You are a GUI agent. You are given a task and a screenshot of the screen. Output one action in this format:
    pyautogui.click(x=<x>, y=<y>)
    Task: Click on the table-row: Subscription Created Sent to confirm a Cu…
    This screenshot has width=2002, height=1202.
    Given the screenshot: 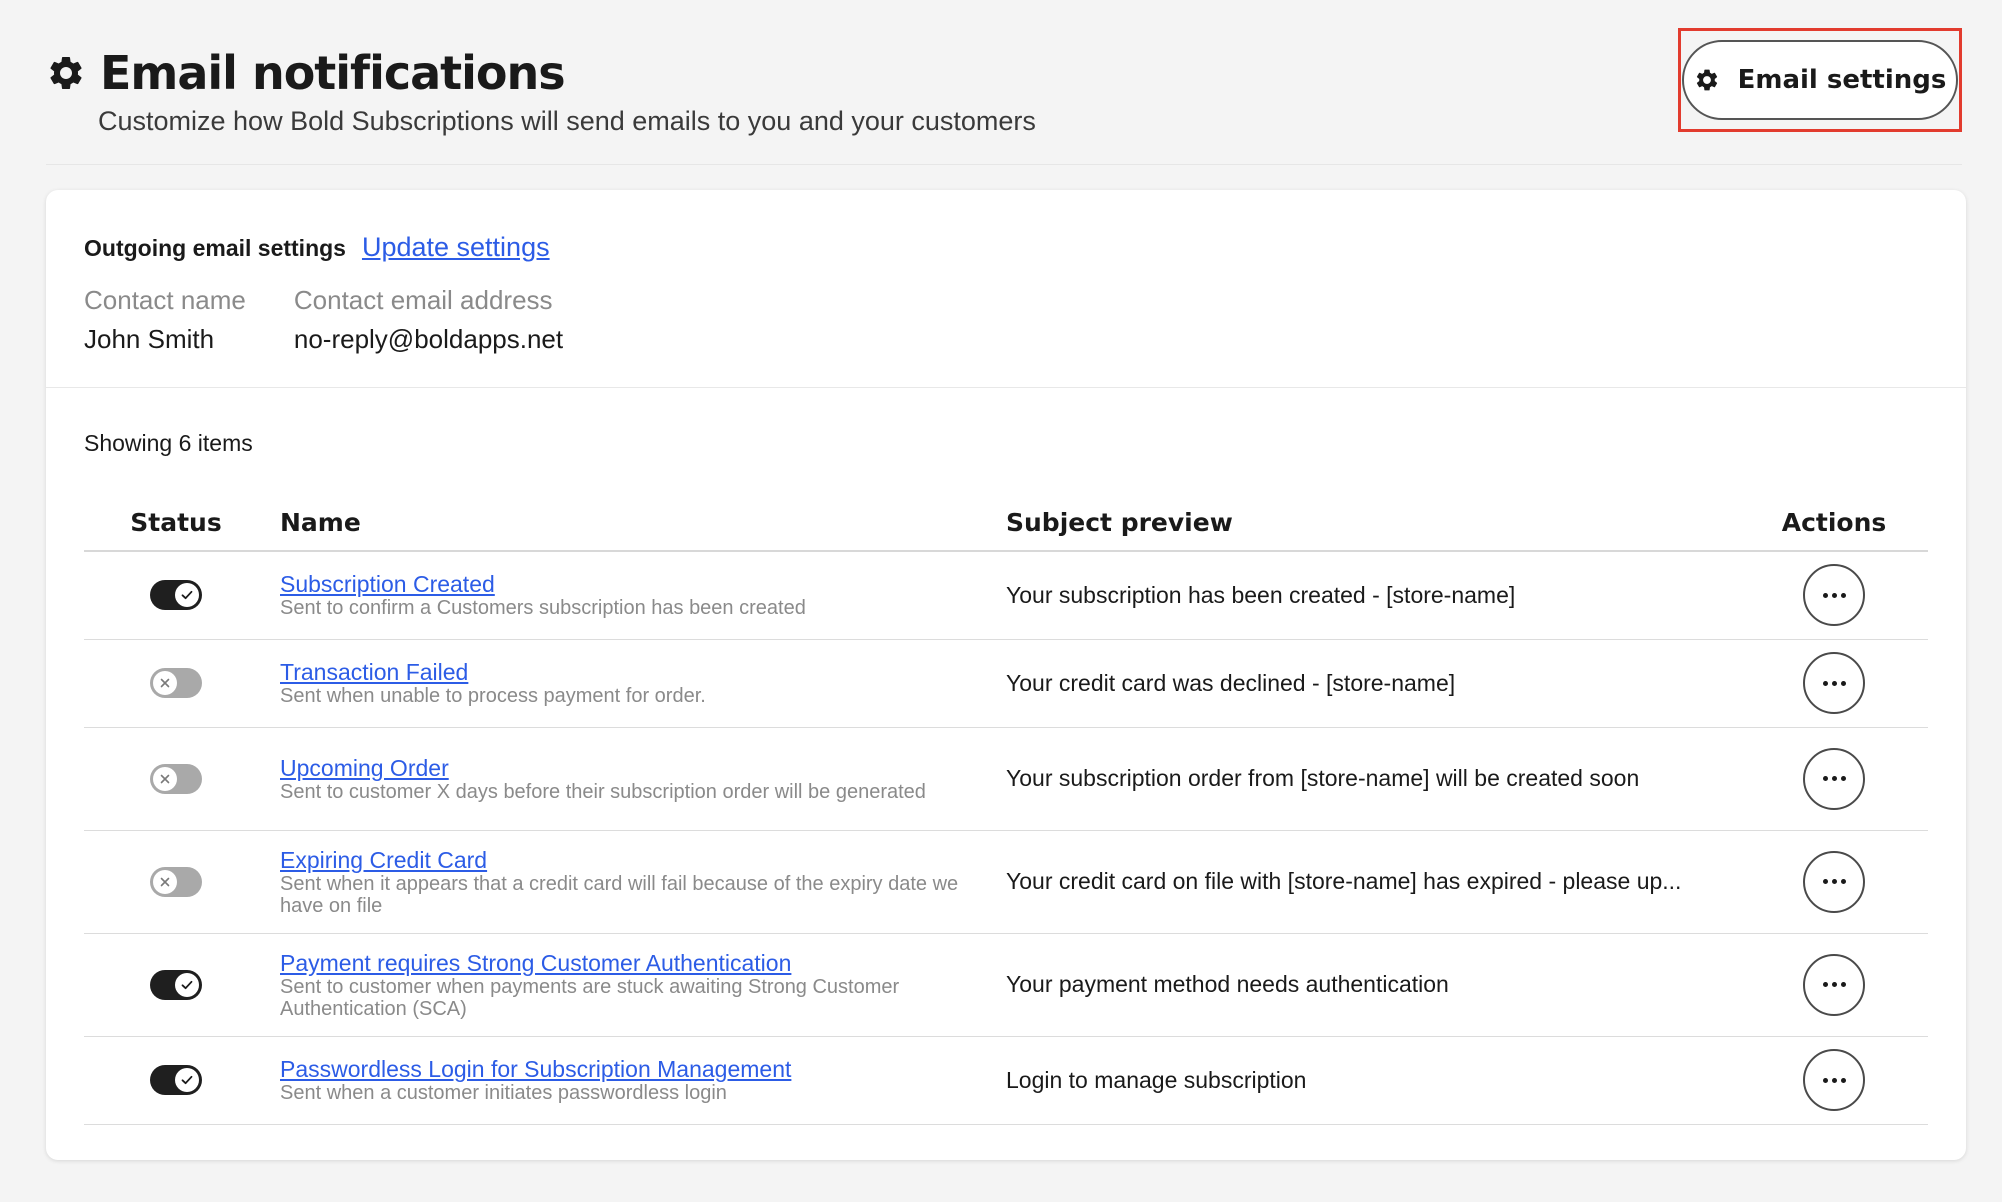 What is the action you would take?
    pyautogui.click(x=1006, y=595)
    